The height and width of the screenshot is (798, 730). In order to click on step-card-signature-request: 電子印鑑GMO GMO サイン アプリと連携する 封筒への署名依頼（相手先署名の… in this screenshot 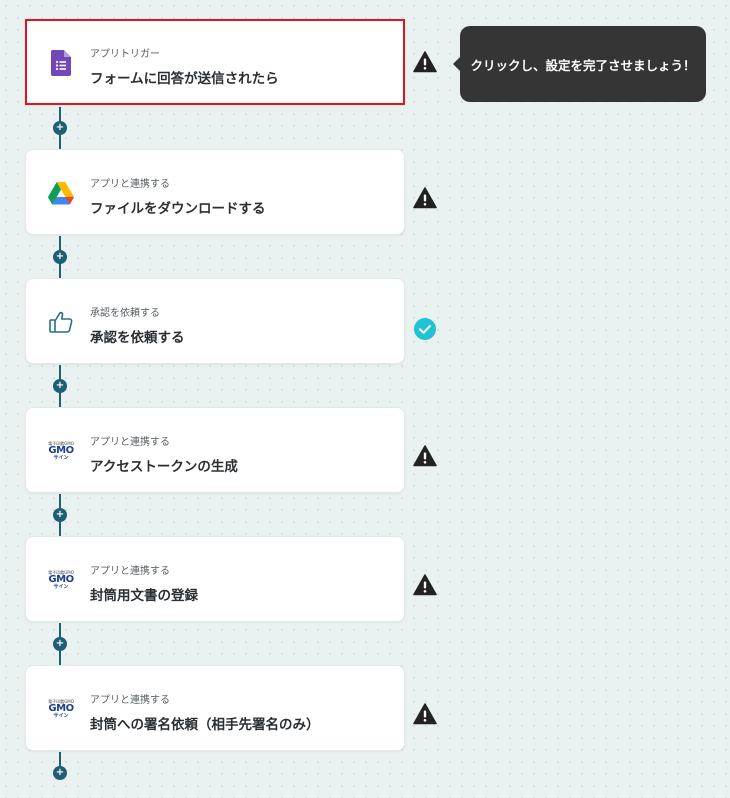, I will do `click(215, 708)`.